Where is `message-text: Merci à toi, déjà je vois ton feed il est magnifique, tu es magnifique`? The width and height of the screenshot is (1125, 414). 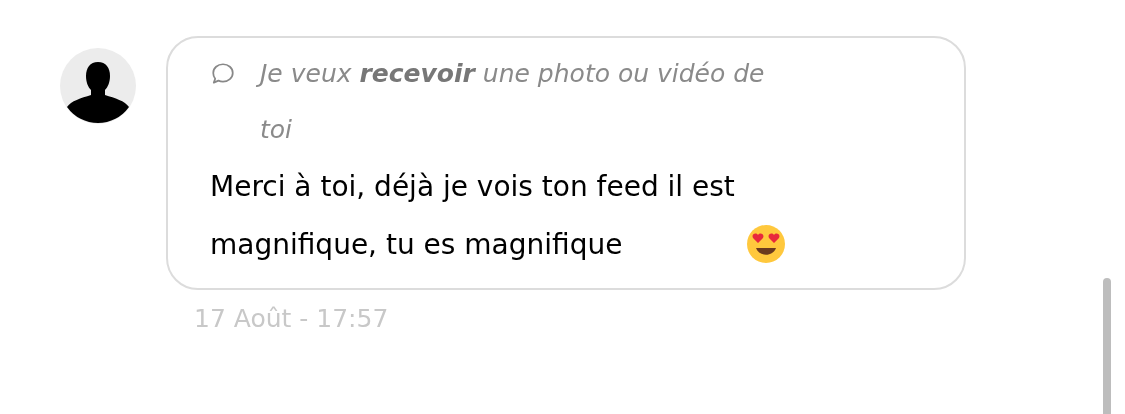
message-text: Merci à toi, déjà je vois ton feed il est magnifique, tu es magnifique is located at coordinates (473, 216).